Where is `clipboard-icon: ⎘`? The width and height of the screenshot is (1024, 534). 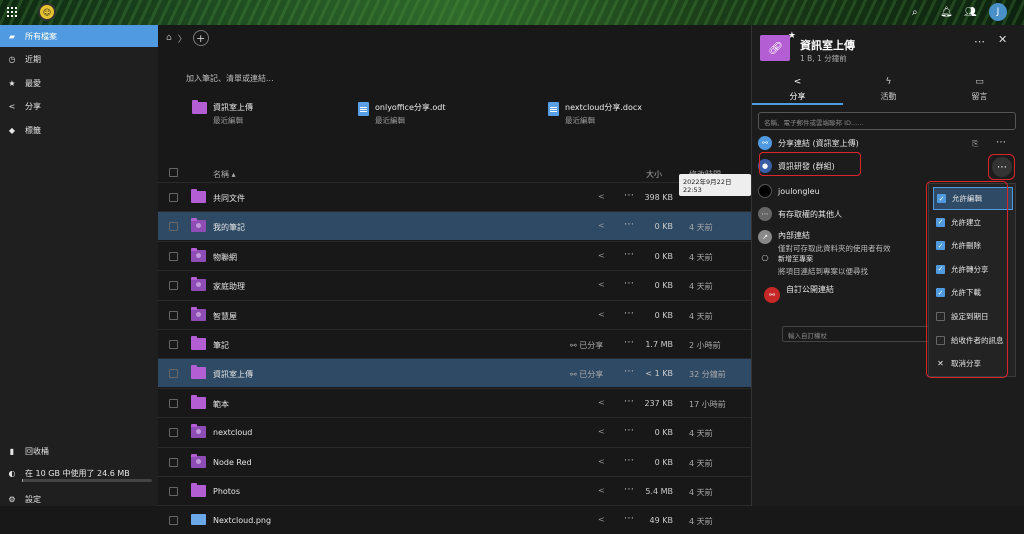 clipboard-icon: ⎘ is located at coordinates (975, 144).